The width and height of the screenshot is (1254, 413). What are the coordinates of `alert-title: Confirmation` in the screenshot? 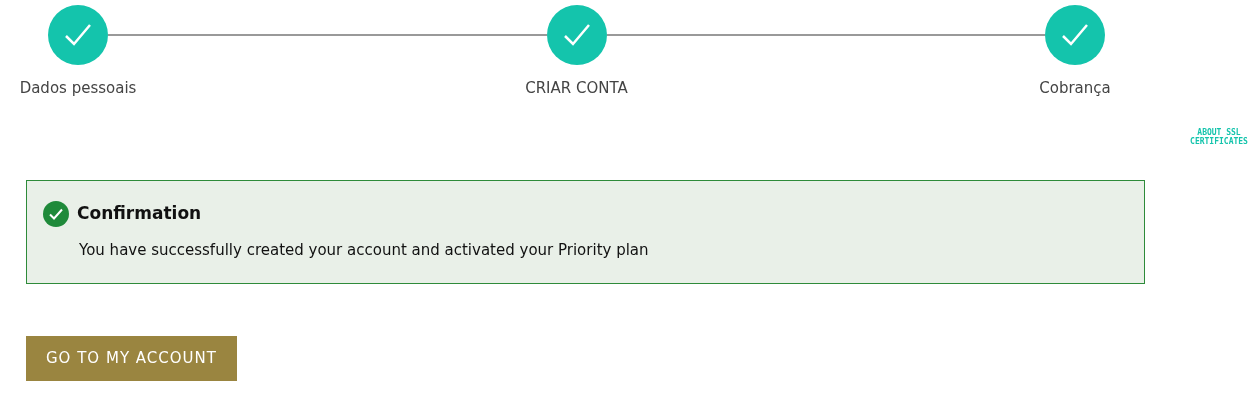 It's located at (139, 213).